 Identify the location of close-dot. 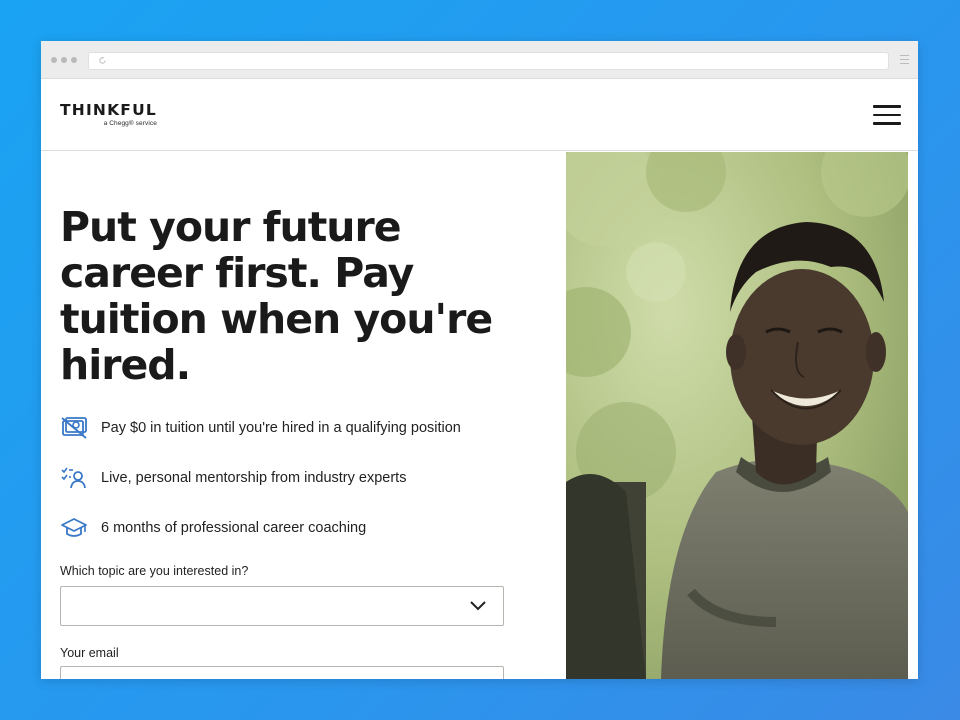
(54, 60).